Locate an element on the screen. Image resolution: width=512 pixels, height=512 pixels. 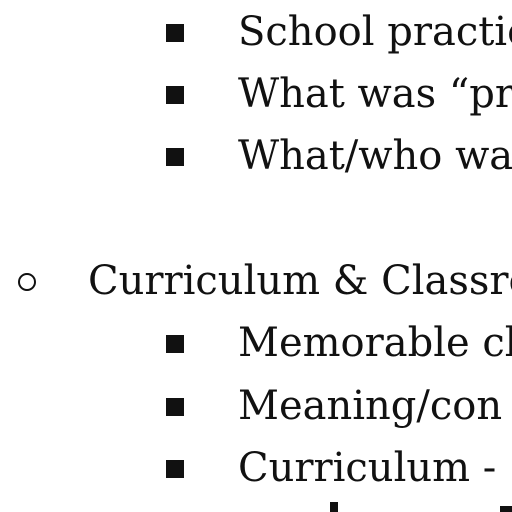
list-item-text: Curriculum - is located at coordinates (367, 468).